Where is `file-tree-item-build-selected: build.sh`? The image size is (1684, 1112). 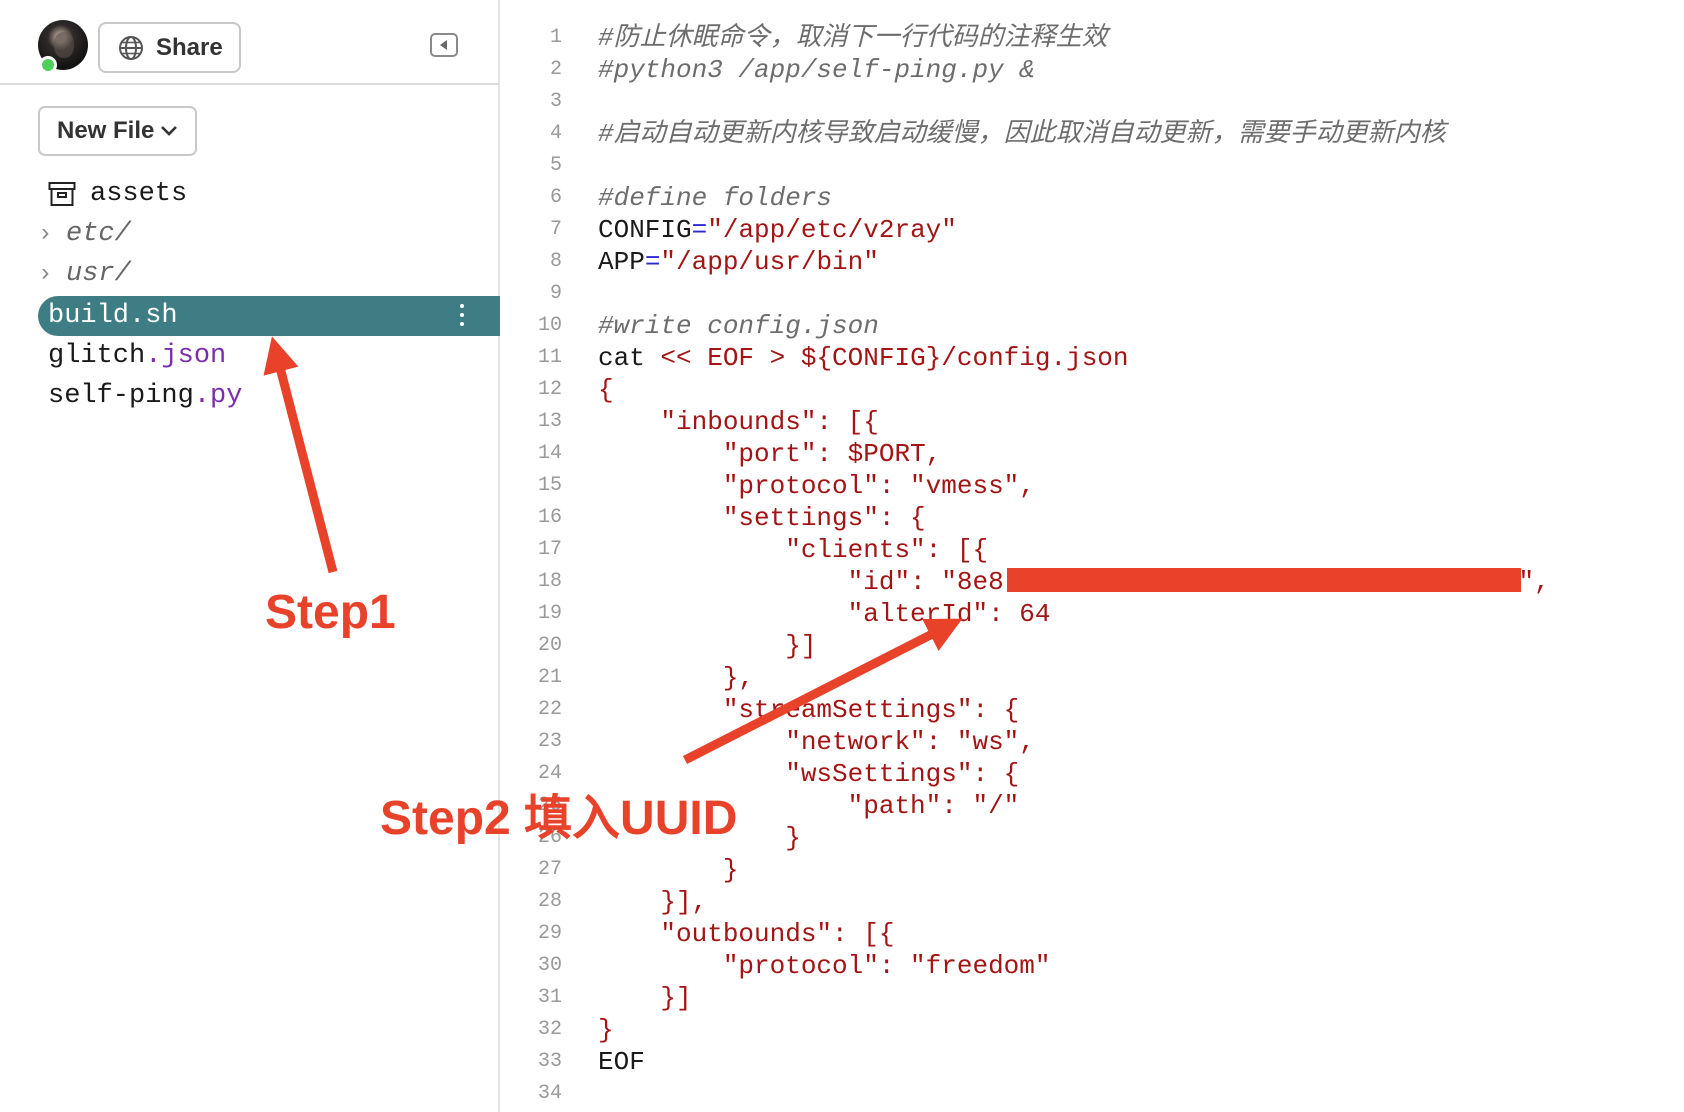
file-tree-item-build-selected: build.sh is located at coordinates (269, 316).